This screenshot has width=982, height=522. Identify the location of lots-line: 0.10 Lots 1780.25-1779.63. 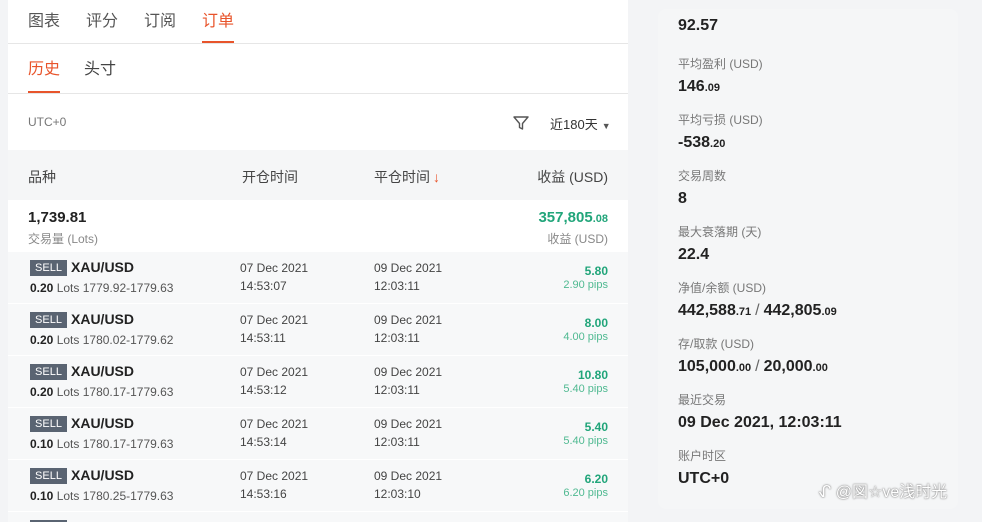
(101, 496).